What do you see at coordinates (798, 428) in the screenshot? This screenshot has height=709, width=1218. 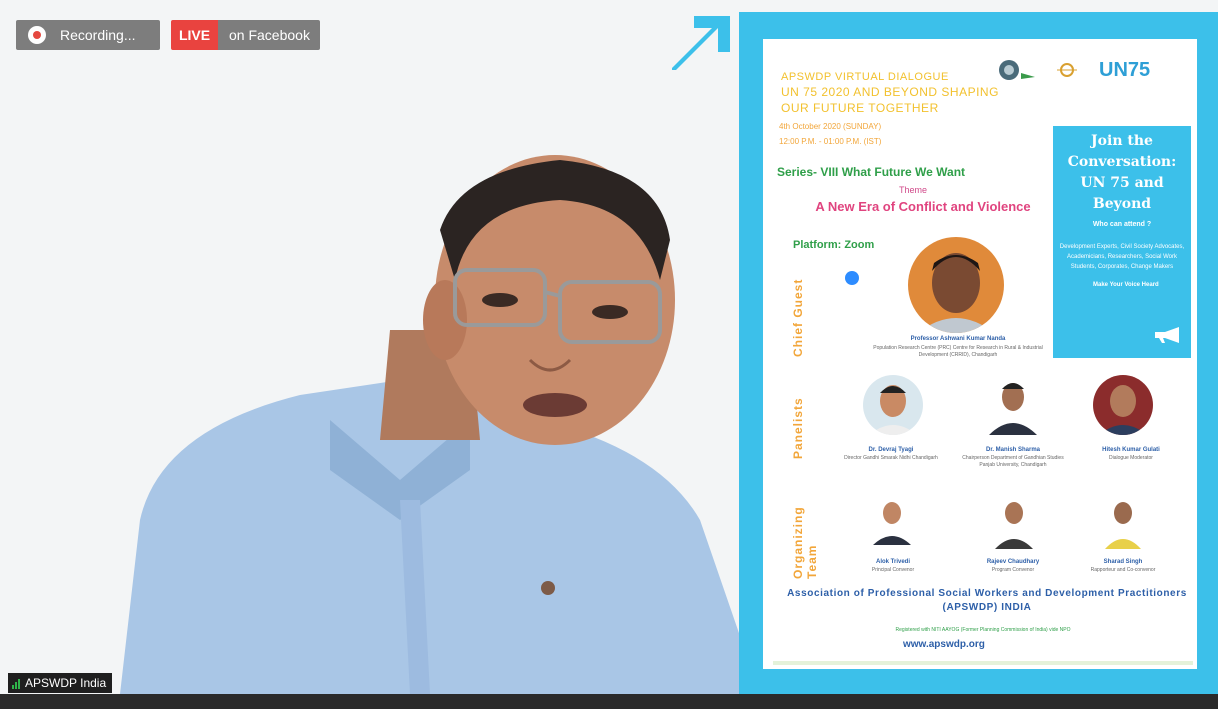 I see `section-panelists: Panelists` at bounding box center [798, 428].